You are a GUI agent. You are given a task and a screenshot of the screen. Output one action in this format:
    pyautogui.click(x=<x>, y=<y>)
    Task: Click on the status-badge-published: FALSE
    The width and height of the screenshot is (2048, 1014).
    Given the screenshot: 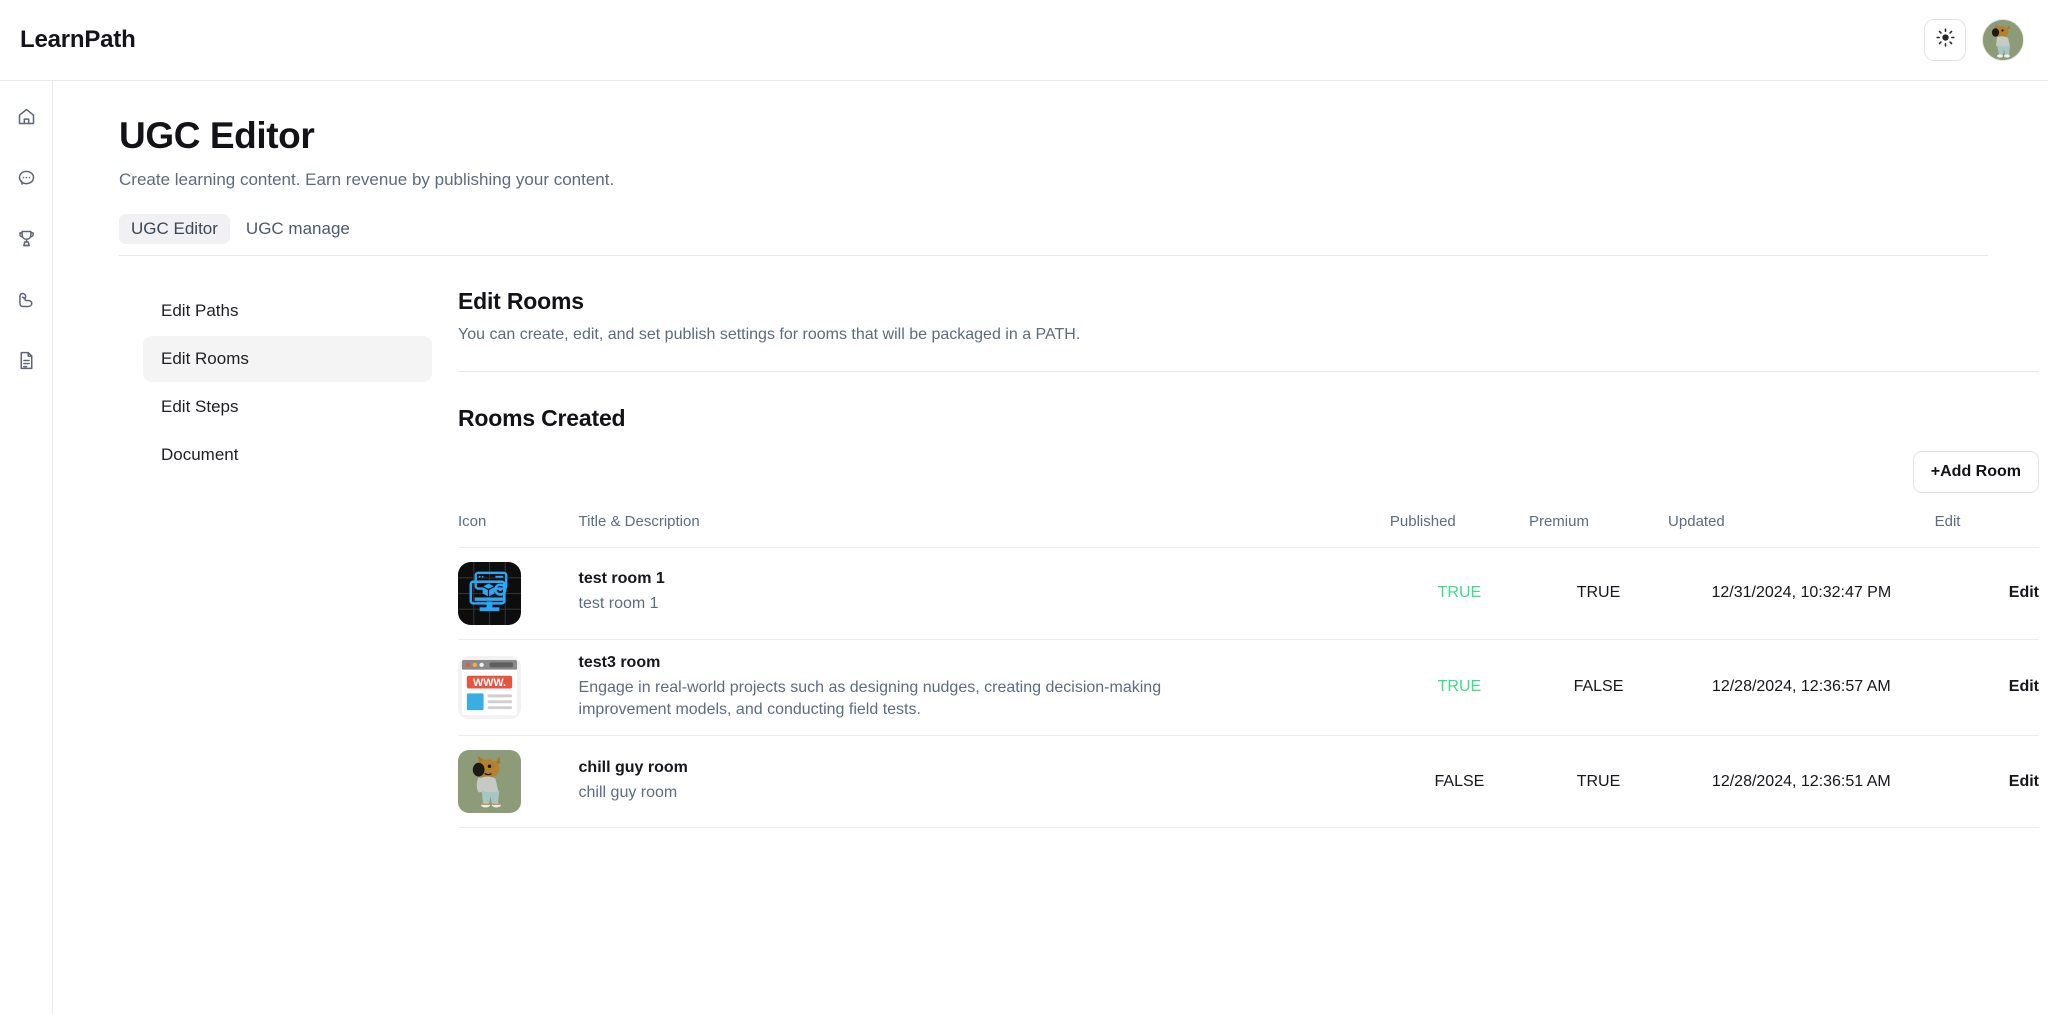 What is the action you would take?
    pyautogui.click(x=1459, y=781)
    